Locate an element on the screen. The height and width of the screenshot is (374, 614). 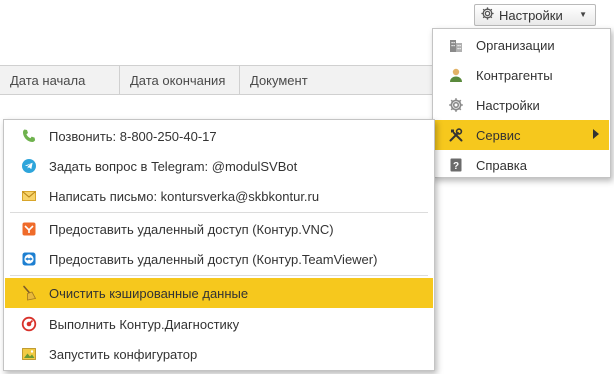
menu-item-diagnostics: Выполнить Контур.Диагностику is located at coordinates (219, 324).